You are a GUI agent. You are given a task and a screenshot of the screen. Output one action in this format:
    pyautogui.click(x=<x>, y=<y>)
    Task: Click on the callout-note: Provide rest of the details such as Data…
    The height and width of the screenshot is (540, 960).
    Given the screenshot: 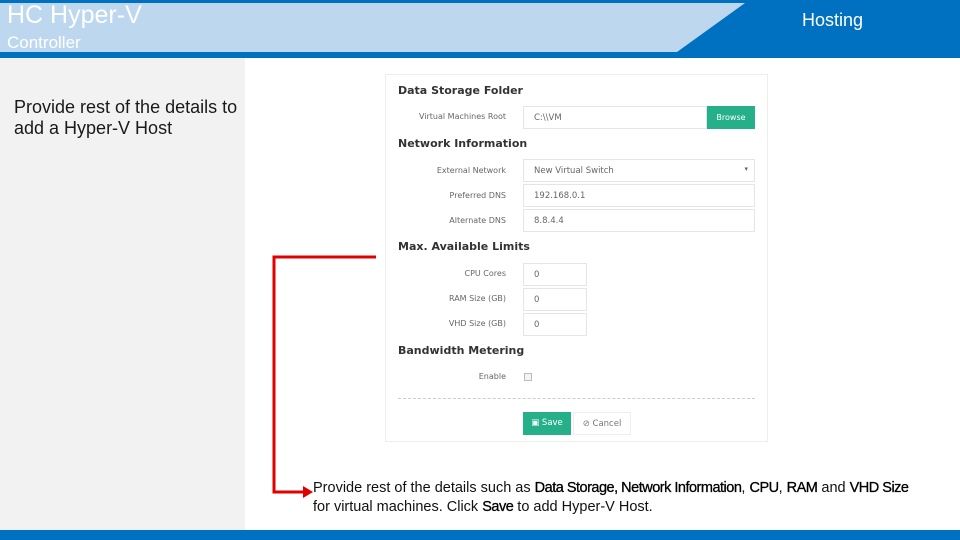 What is the action you would take?
    pyautogui.click(x=611, y=497)
    